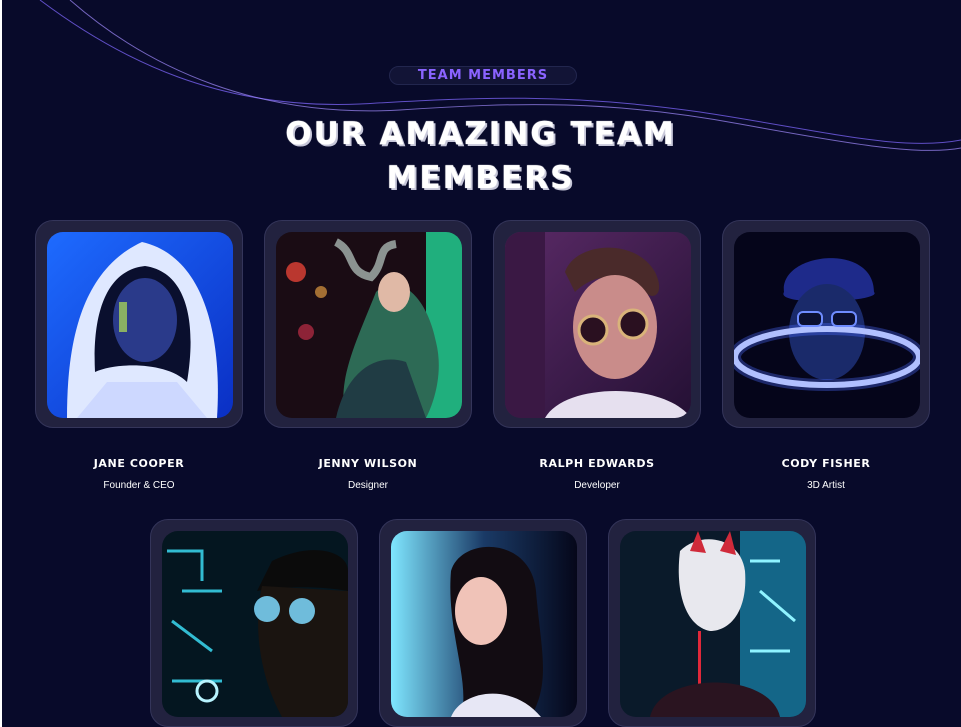  Describe the element at coordinates (826, 463) in the screenshot. I see `member-name: CODY FISHER` at that location.